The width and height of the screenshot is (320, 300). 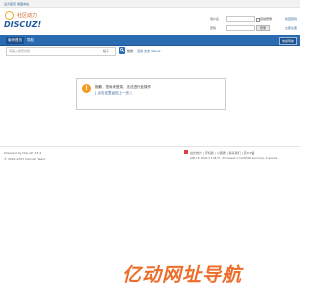 I want to click on alert-icon: !, so click(x=86, y=88).